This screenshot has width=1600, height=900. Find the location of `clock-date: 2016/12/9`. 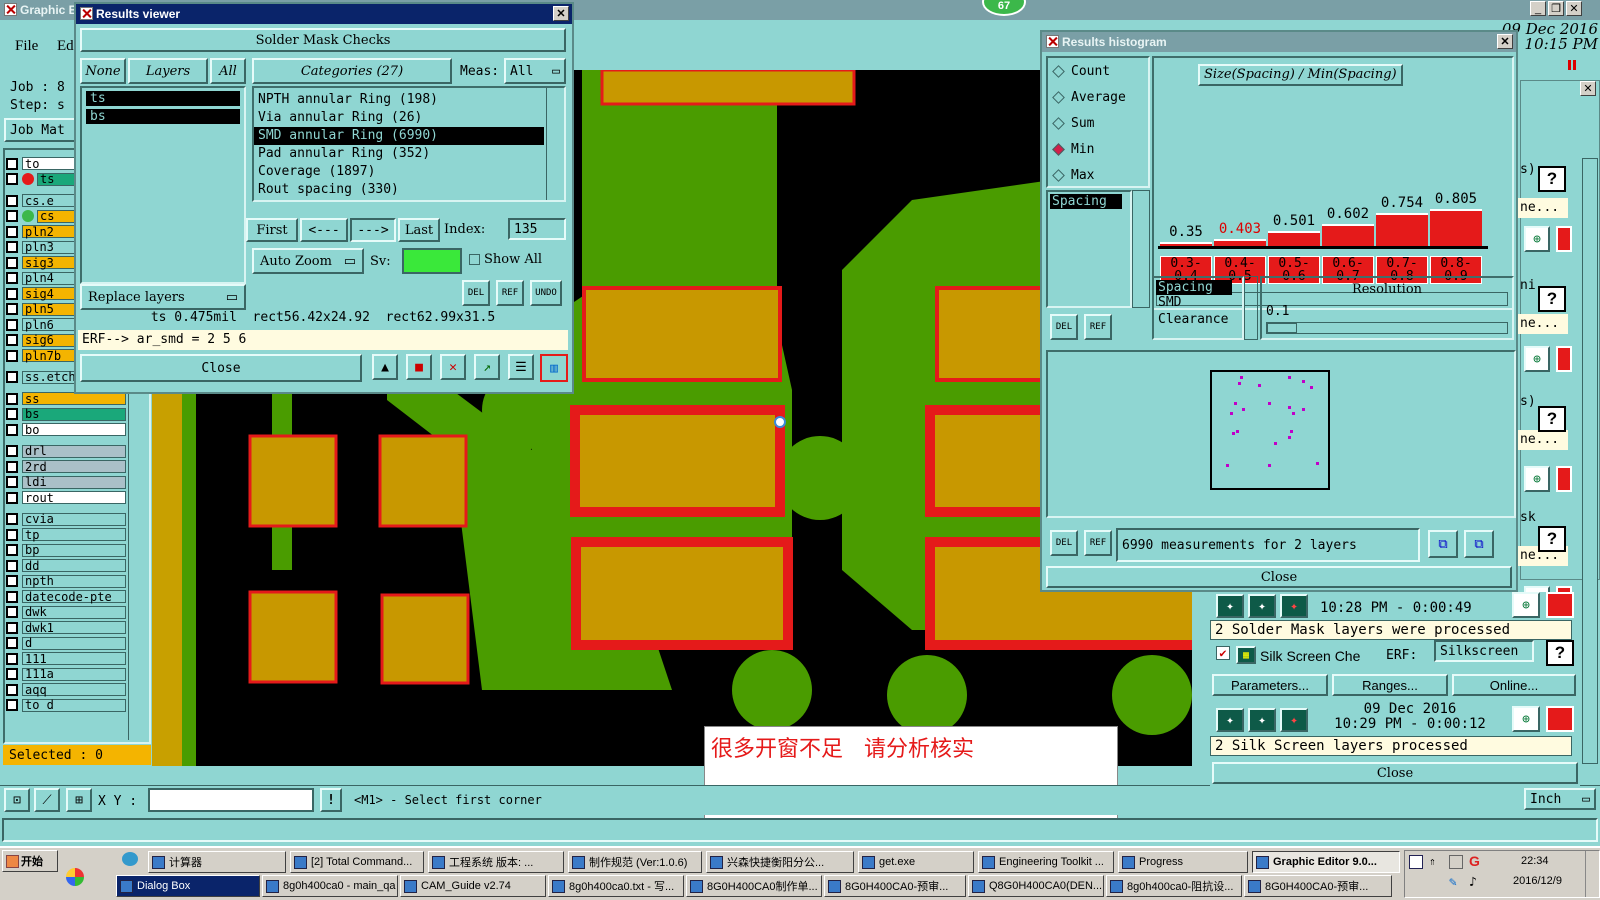

clock-date: 2016/12/9 is located at coordinates (1537, 881).